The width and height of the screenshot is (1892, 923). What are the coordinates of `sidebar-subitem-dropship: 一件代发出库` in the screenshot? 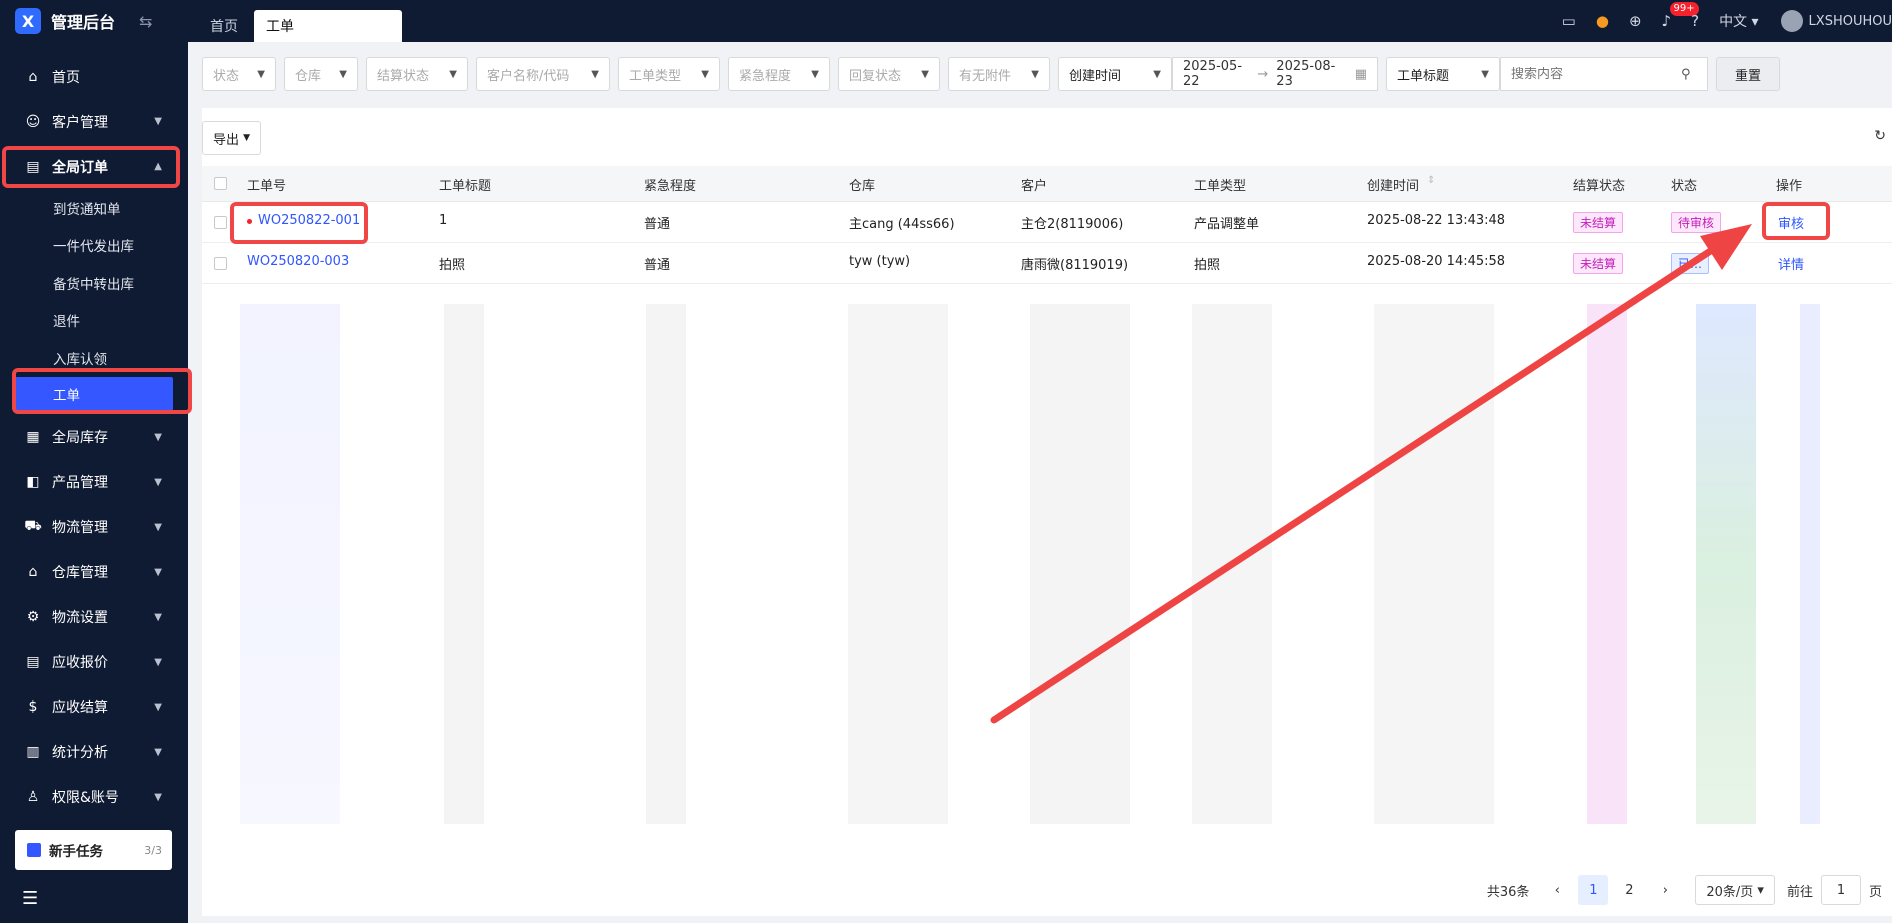 It's located at (94, 246).